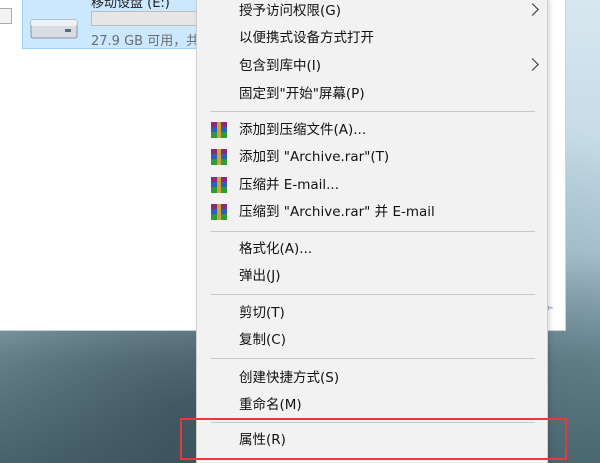  What do you see at coordinates (280, 66) in the screenshot?
I see `menu-label: 包含到库中(I)` at bounding box center [280, 66].